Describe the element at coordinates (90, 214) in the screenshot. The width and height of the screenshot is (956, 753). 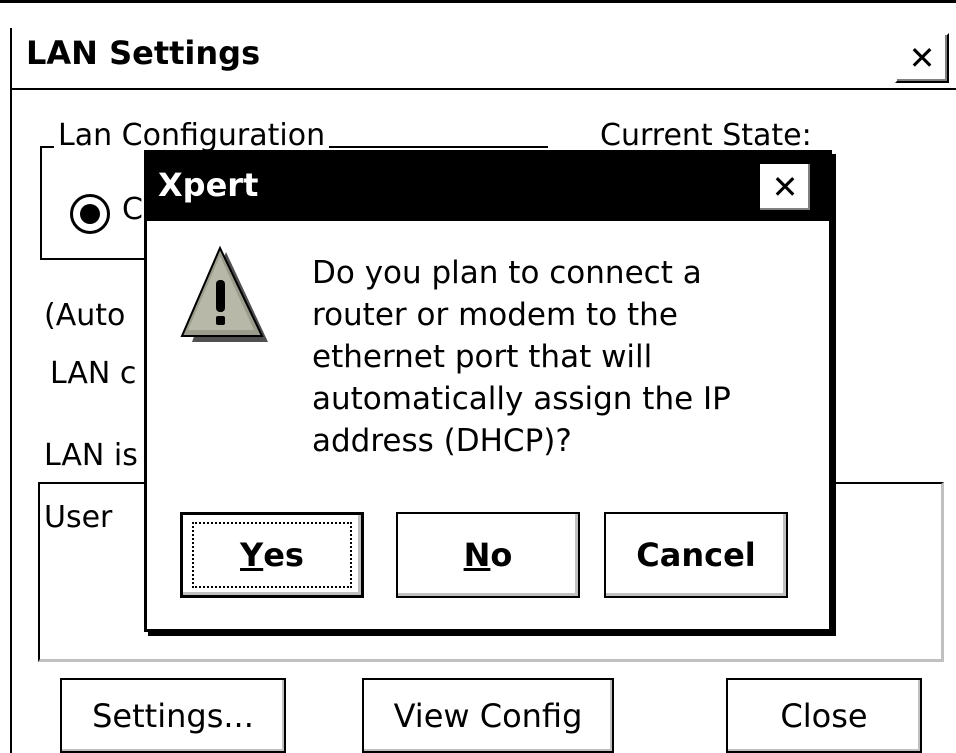
I see `radio-selected-dot` at that location.